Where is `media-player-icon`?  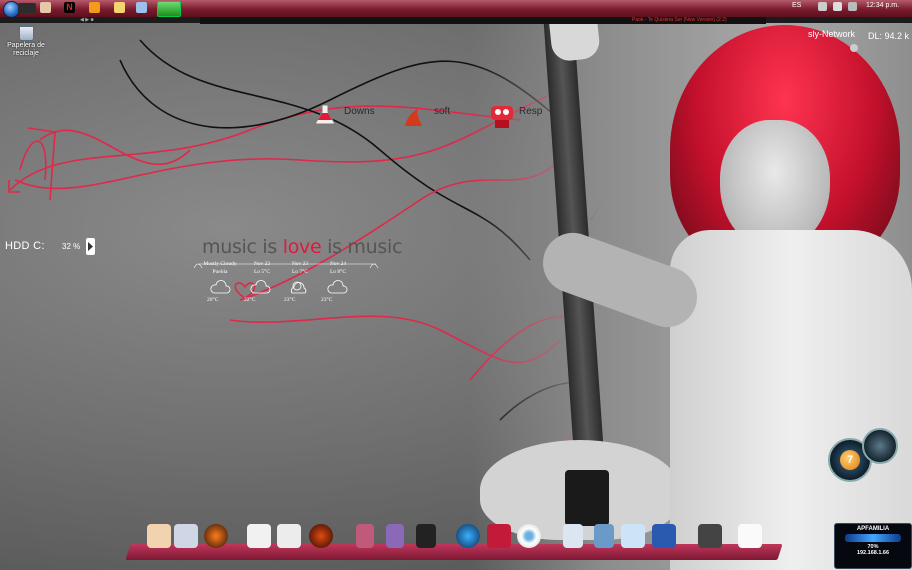 media-player-icon is located at coordinates (94, 7).